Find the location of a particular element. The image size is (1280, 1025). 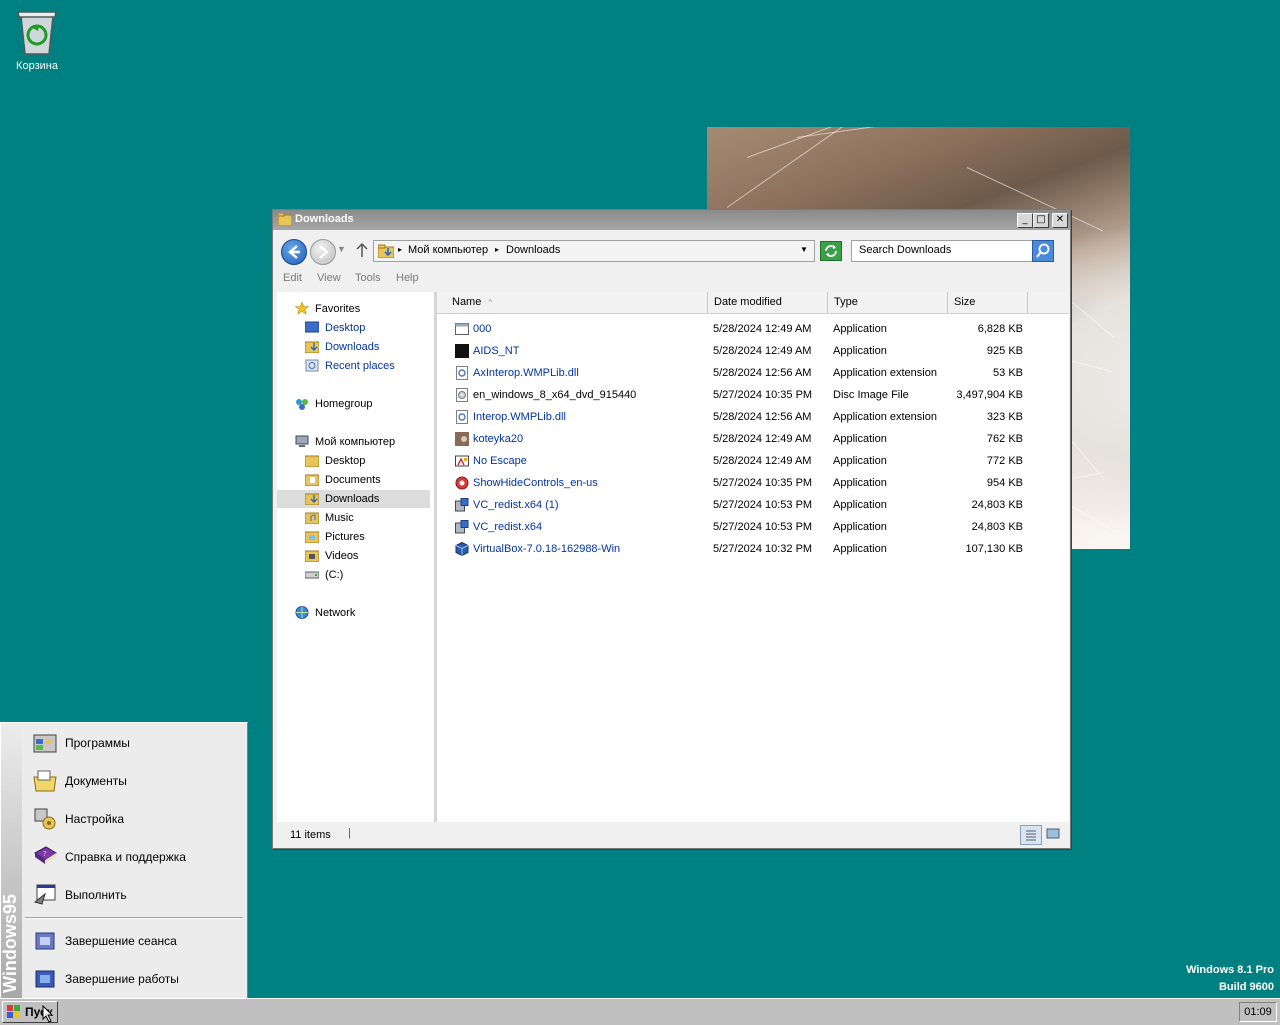

back-button is located at coordinates (294, 252).